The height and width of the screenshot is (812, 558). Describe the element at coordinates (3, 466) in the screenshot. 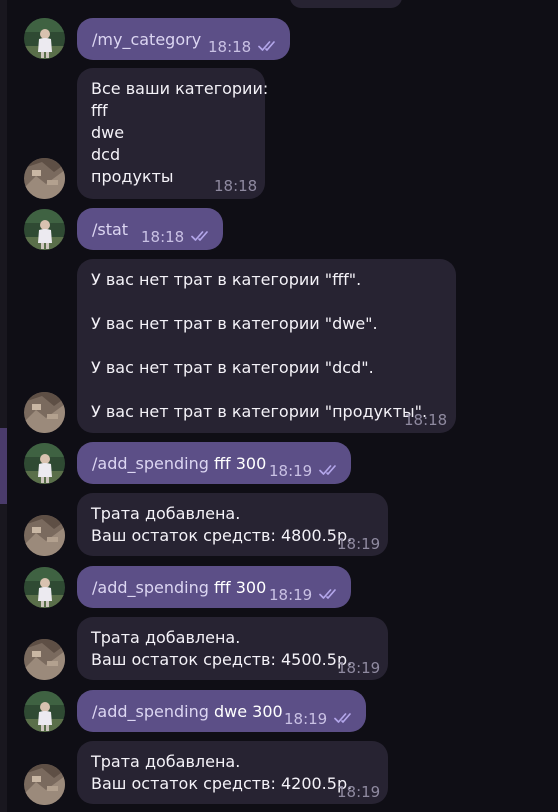

I see `chat-list-selected-indicator` at that location.